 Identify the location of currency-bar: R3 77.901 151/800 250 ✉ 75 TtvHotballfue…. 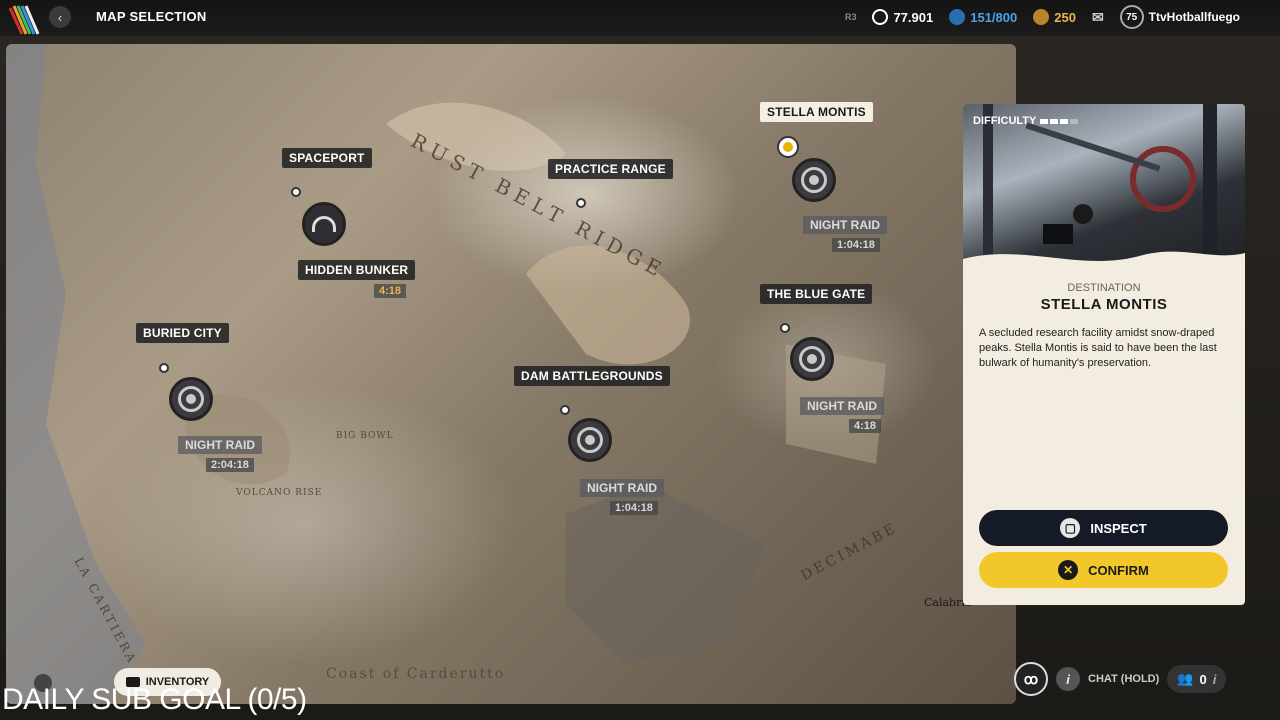
(1042, 17).